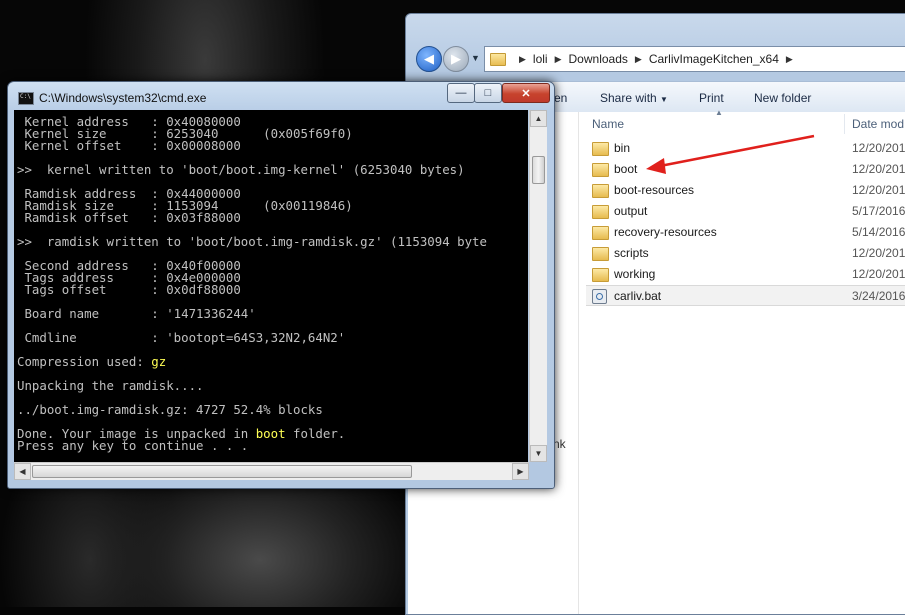 The width and height of the screenshot is (905, 615). Describe the element at coordinates (844, 124) in the screenshot. I see `column-divider` at that location.